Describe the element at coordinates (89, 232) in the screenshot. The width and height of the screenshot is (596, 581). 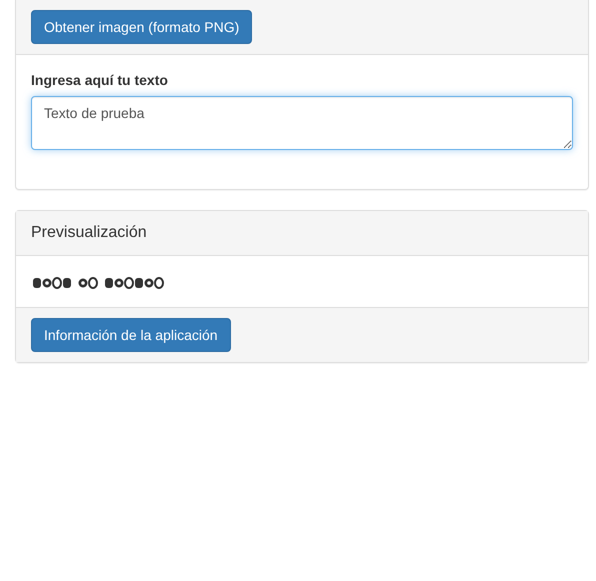
I see `panel-title: Previsualización` at that location.